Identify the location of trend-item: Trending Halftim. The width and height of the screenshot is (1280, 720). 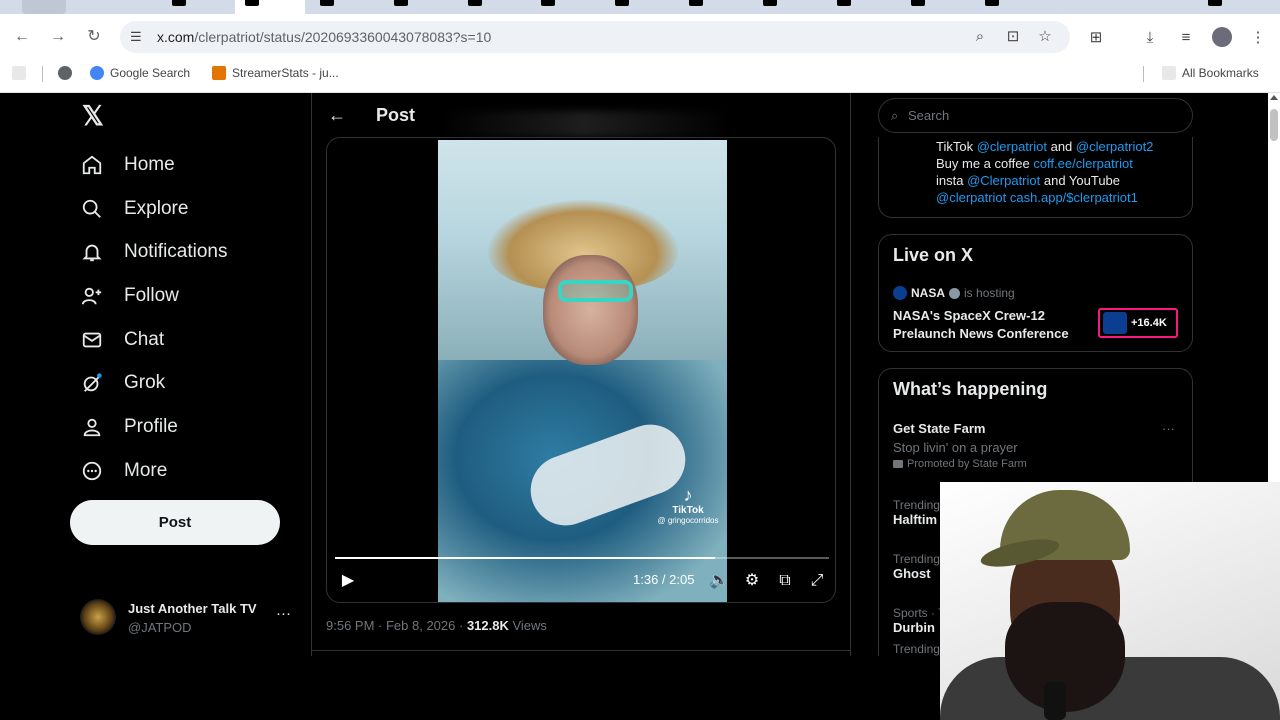
(916, 512).